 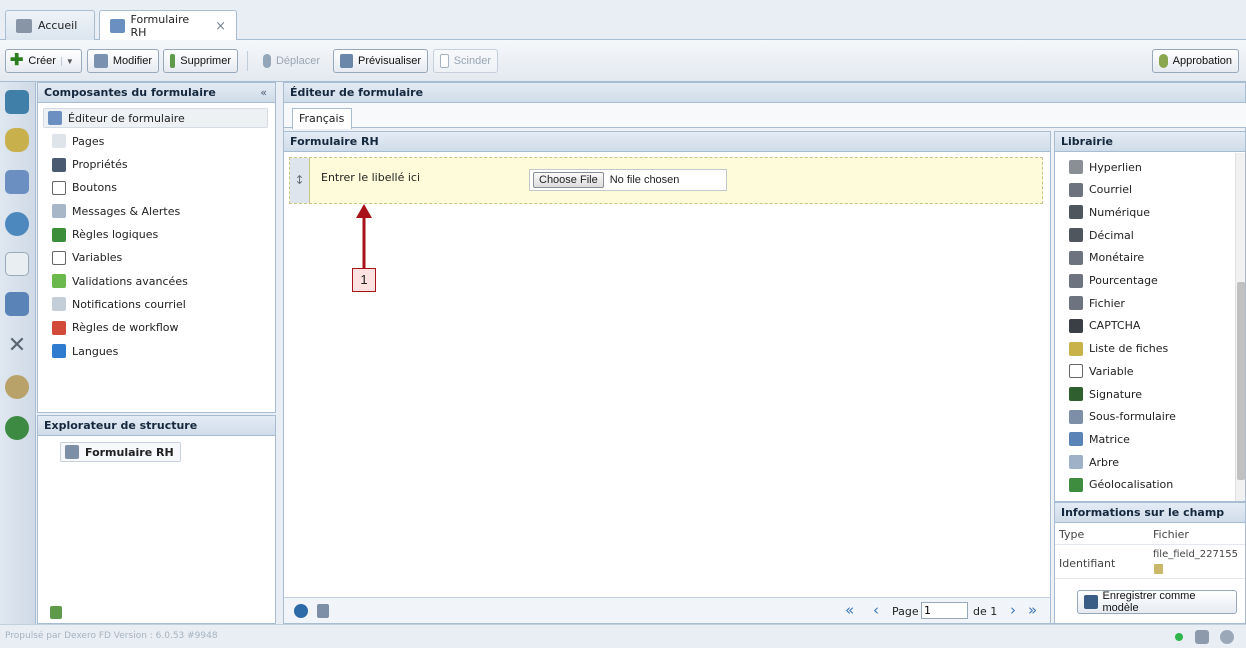 What do you see at coordinates (1163, 61) in the screenshot?
I see `approval-icon` at bounding box center [1163, 61].